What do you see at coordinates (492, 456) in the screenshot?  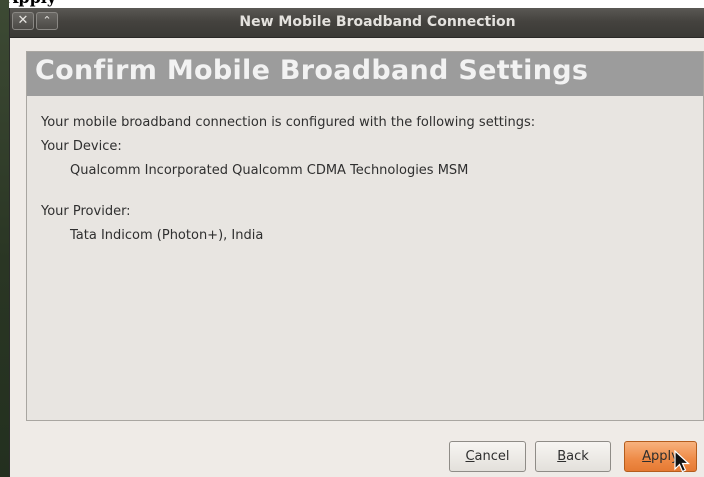 I see `cancel-label: ancel` at bounding box center [492, 456].